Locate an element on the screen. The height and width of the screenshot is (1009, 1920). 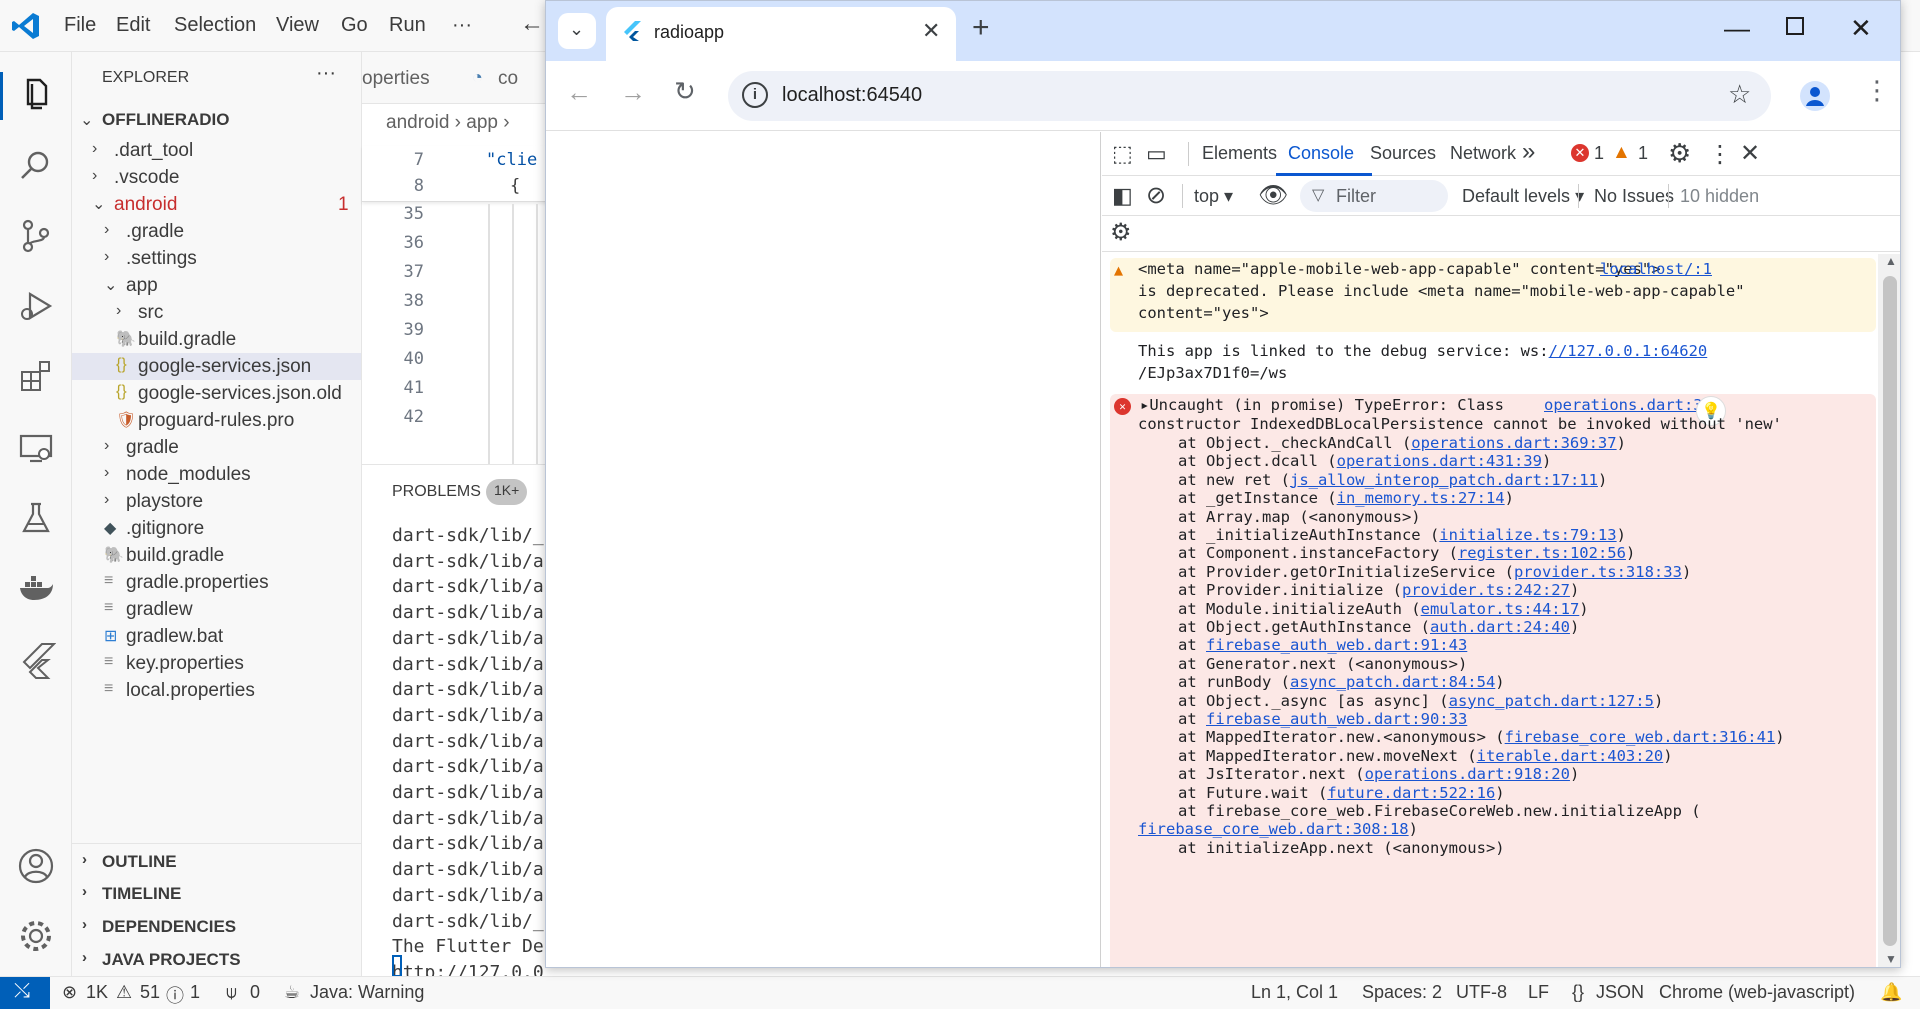
stack-frame-link: async_patch.dart:127:5 is located at coordinates (1551, 701).